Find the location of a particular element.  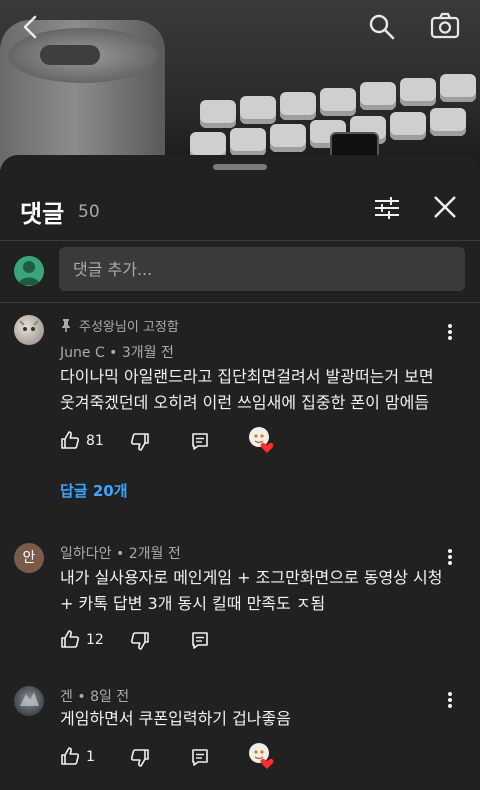

camera-icon is located at coordinates (445, 28).